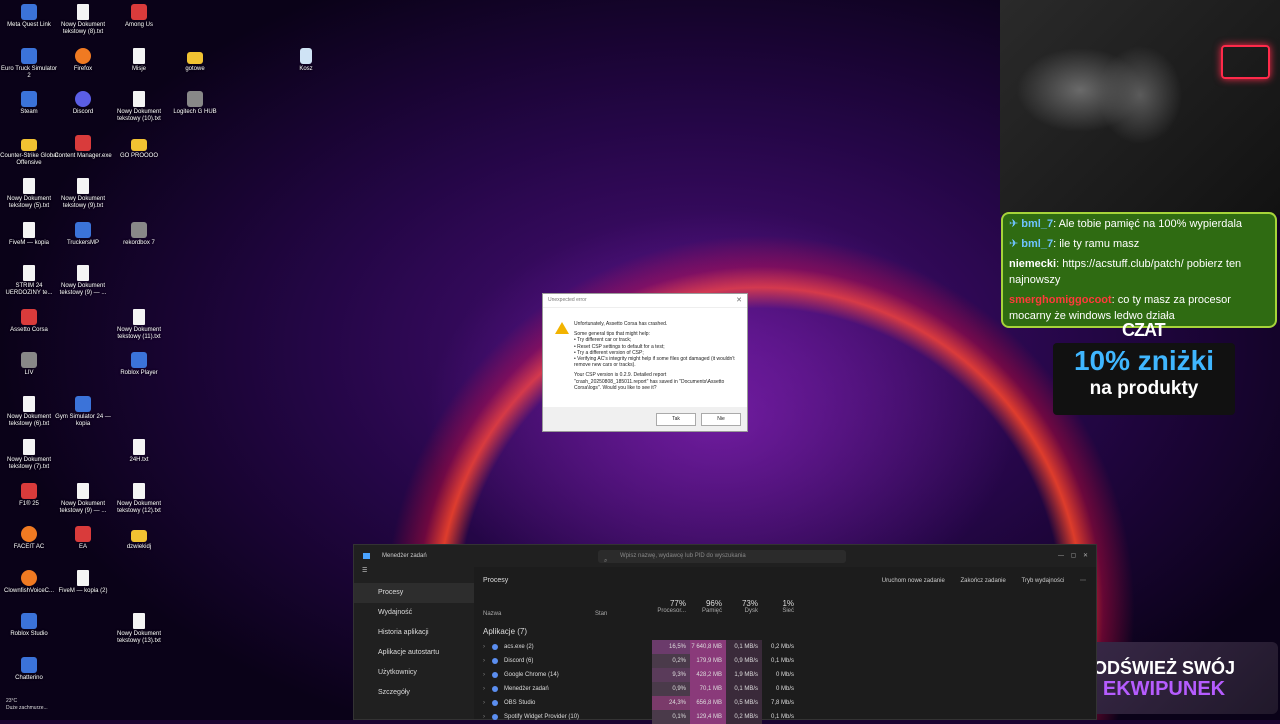 The image size is (1280, 724). I want to click on desktop-icon: Counter-Strike Global Offensive, so click(29, 151).